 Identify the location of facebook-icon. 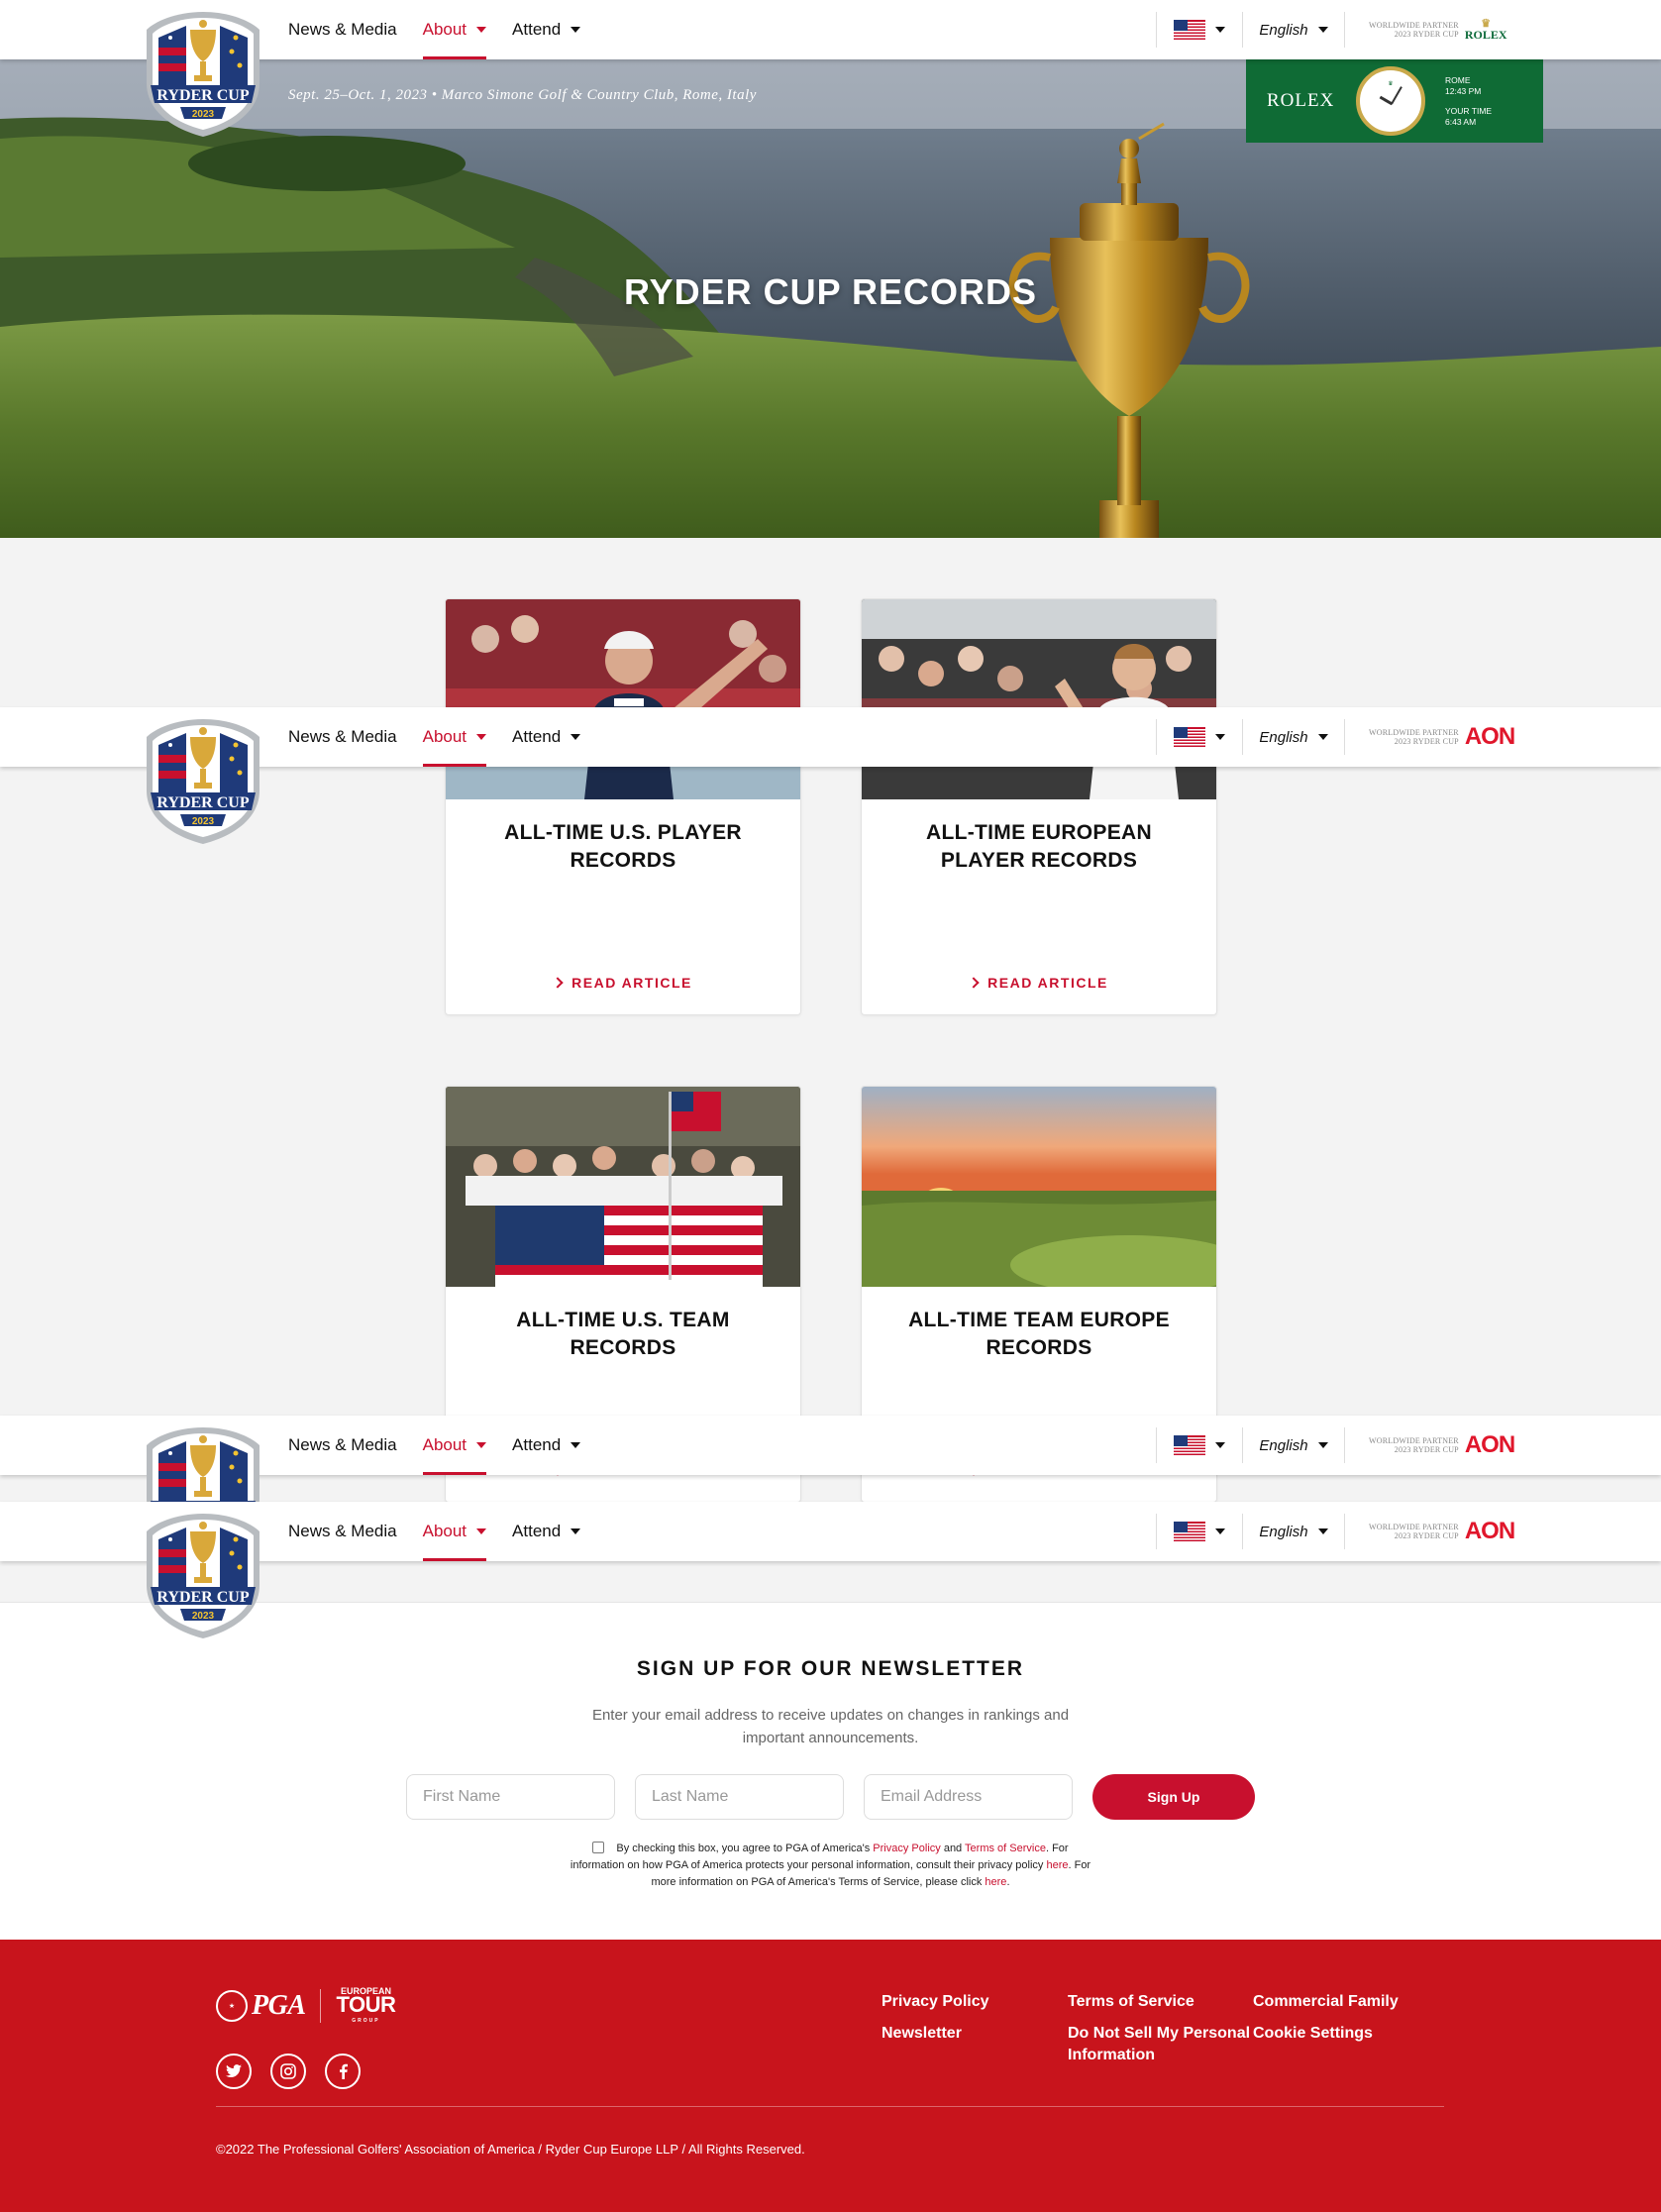
(343, 2071).